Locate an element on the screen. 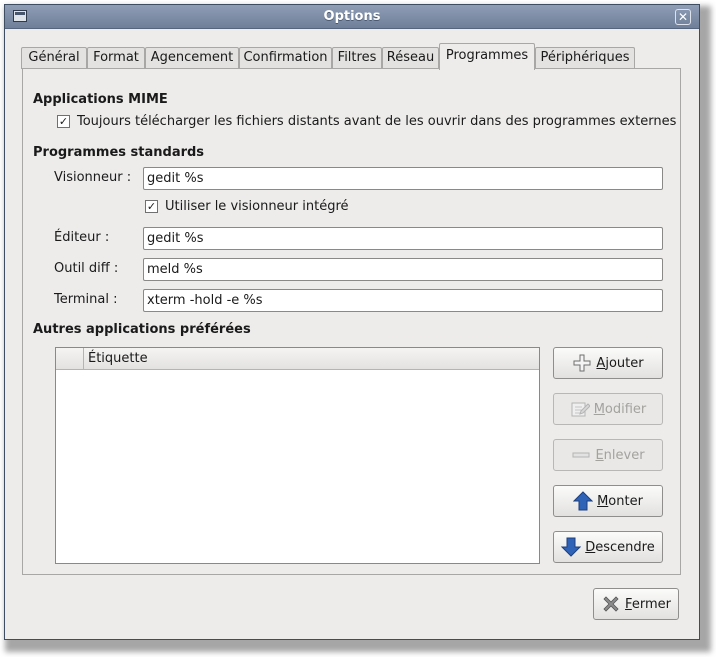 The image size is (716, 657). close-dialog-label: ermer is located at coordinates (651, 604).